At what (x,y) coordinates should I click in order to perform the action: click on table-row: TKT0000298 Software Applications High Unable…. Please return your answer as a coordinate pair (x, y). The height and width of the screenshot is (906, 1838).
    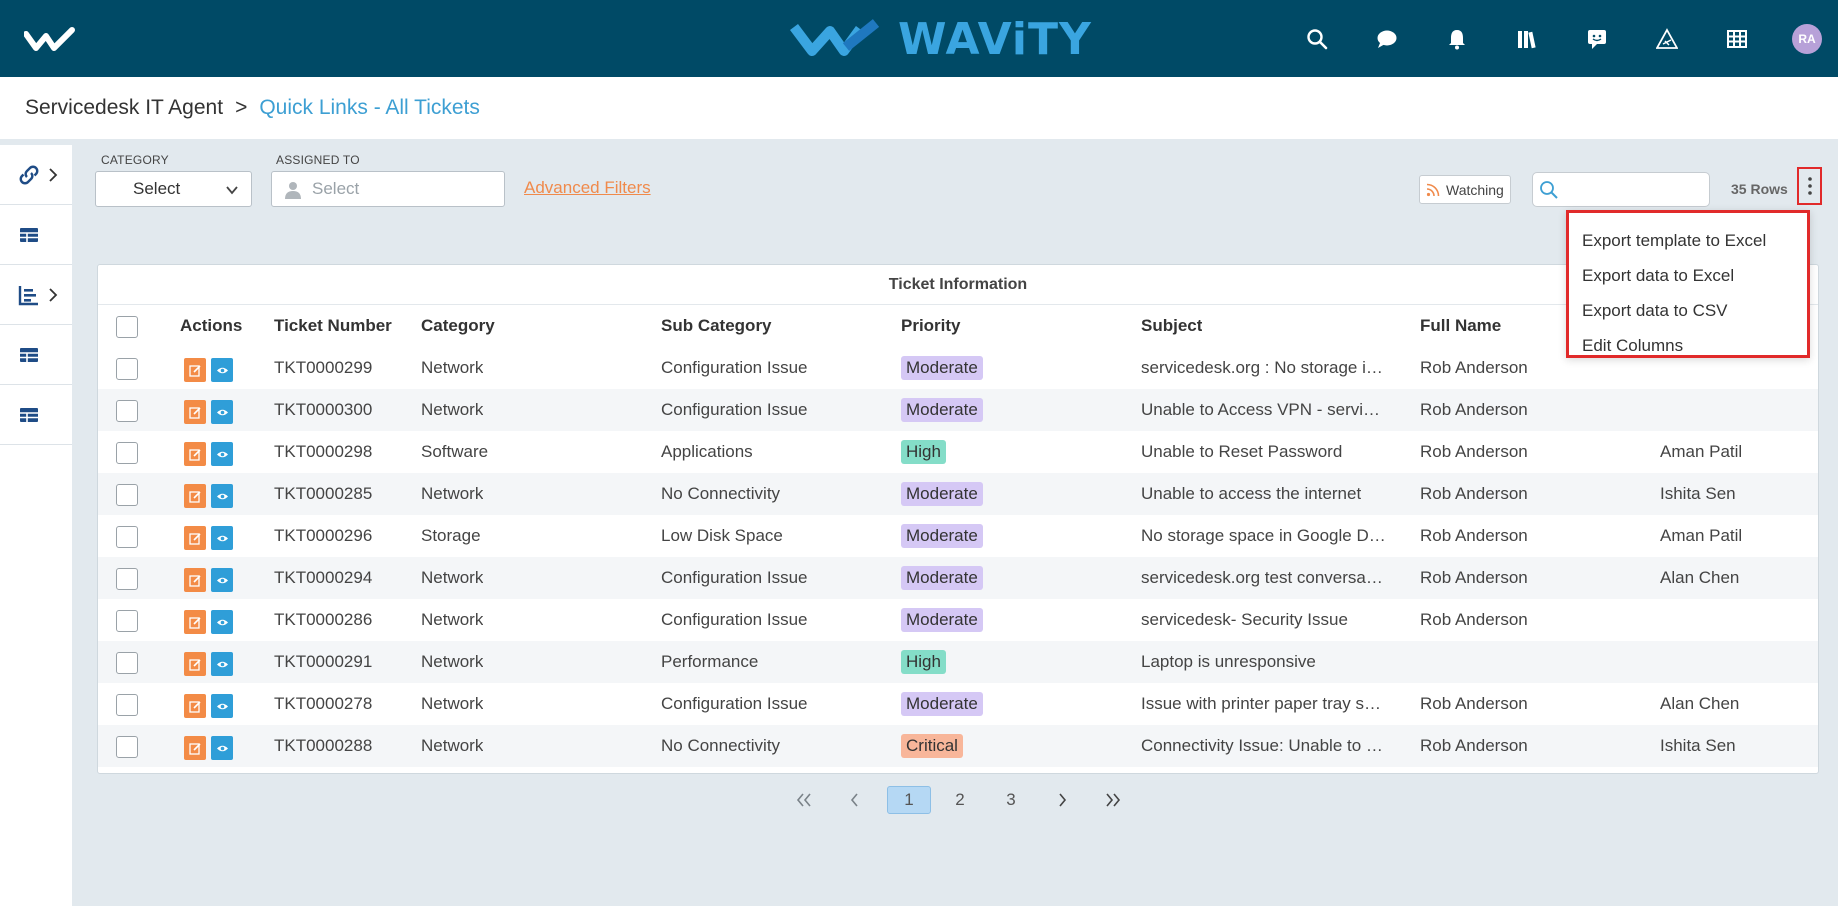
    Looking at the image, I should click on (958, 452).